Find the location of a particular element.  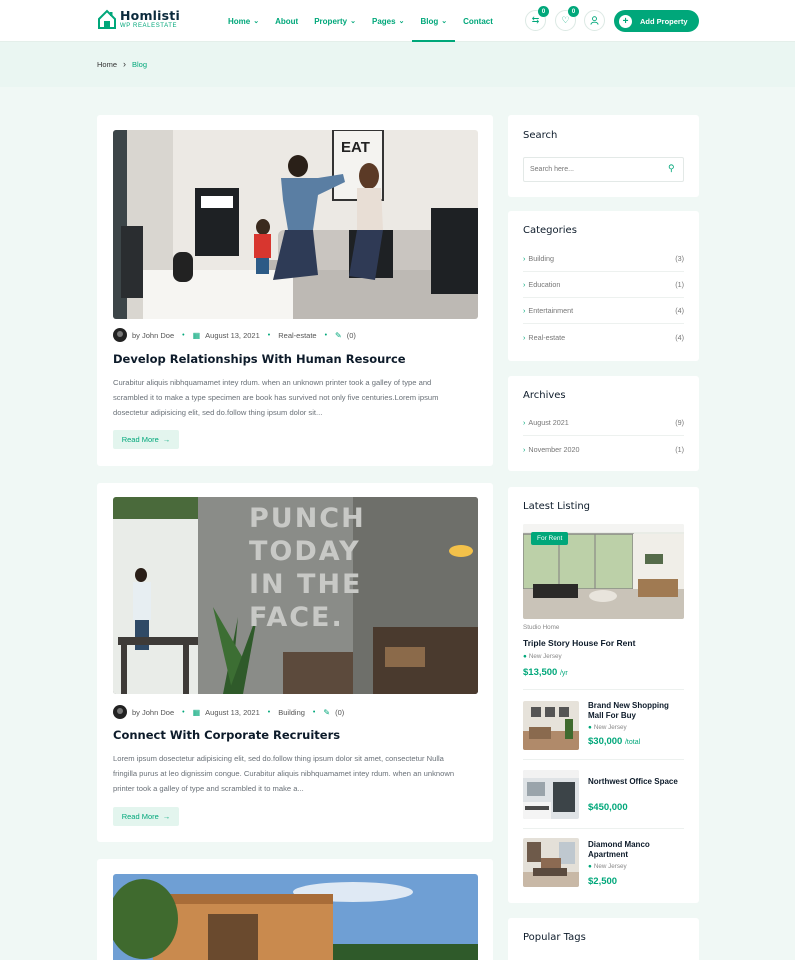

nav-home: Home ⌄ is located at coordinates (243, 21).